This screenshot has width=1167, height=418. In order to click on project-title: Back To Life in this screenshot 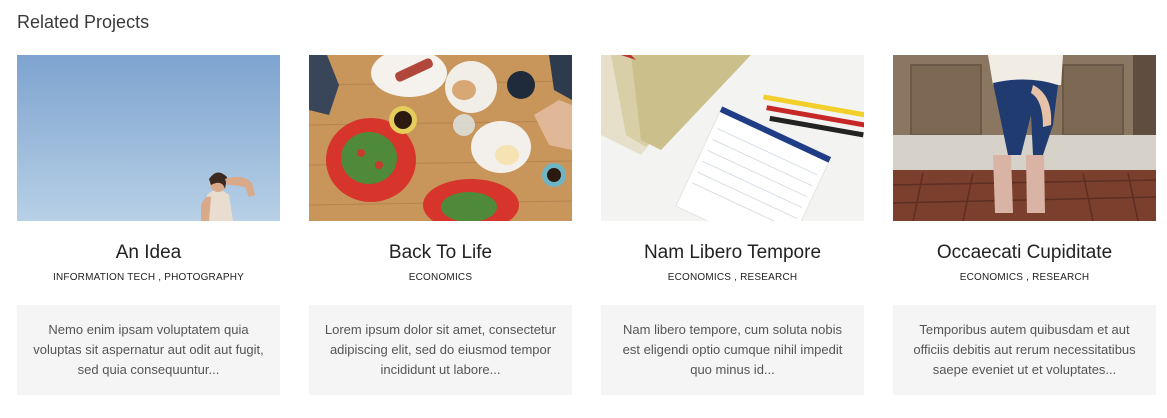, I will do `click(440, 253)`.